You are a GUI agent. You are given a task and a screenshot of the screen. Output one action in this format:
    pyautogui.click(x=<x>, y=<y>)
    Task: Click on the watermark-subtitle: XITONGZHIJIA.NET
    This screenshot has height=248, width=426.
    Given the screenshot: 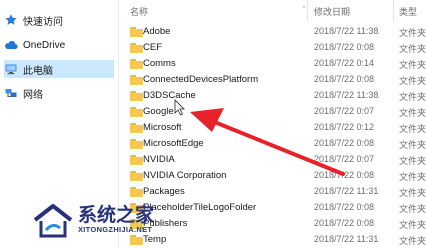 What is the action you would take?
    pyautogui.click(x=115, y=229)
    